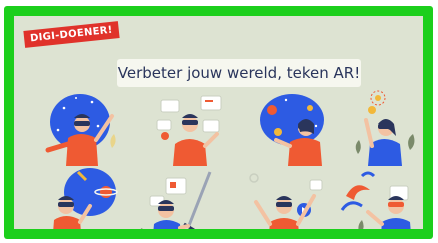 The width and height of the screenshot is (438, 243). I want to click on vr-headset-person-waves-icon, so click(380, 197).